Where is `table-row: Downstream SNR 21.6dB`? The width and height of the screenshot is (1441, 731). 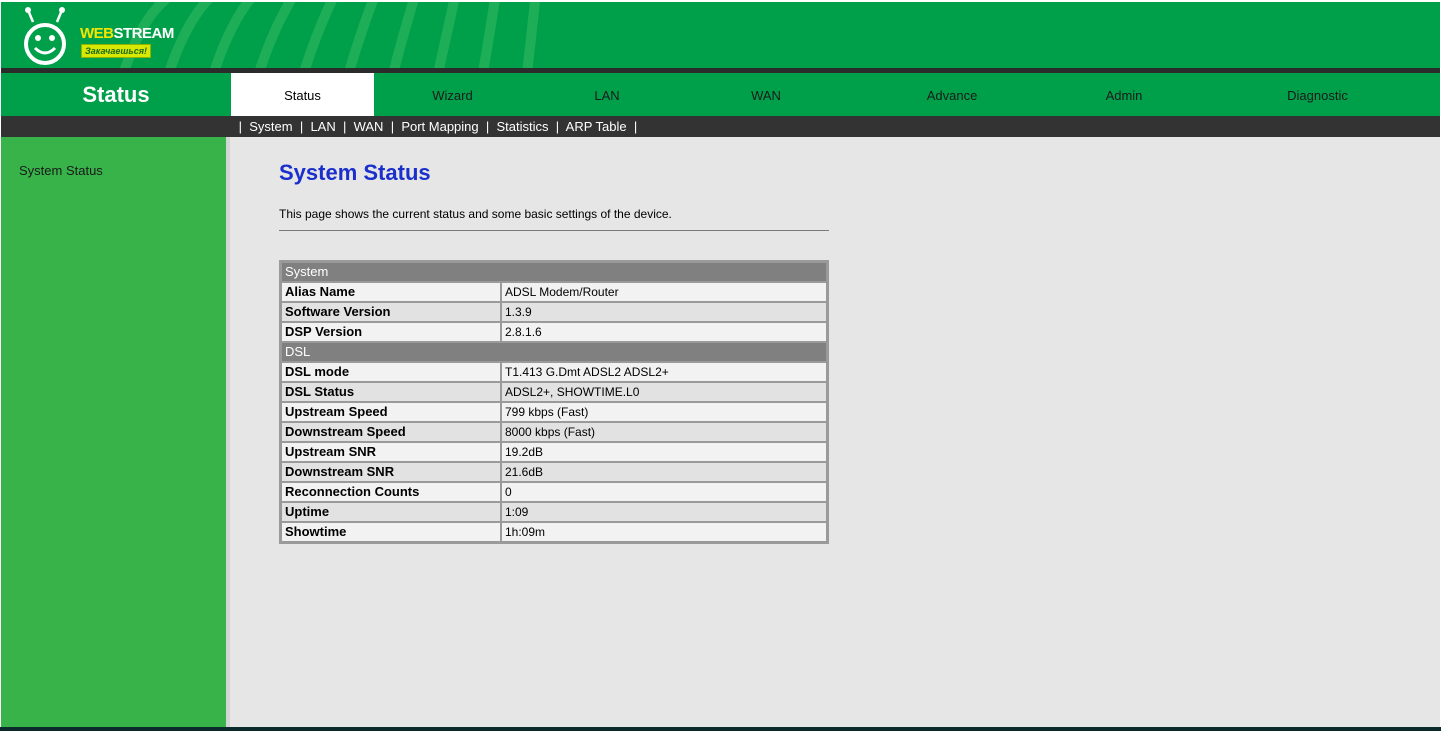 table-row: Downstream SNR 21.6dB is located at coordinates (554, 472).